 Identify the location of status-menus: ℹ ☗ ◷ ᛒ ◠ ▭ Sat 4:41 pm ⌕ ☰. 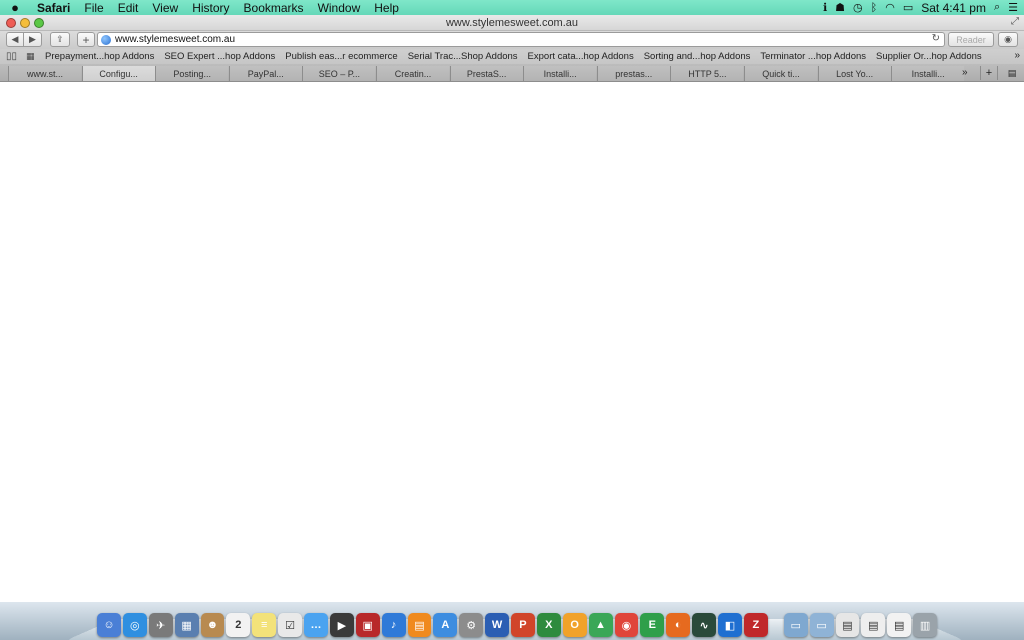
(923, 8).